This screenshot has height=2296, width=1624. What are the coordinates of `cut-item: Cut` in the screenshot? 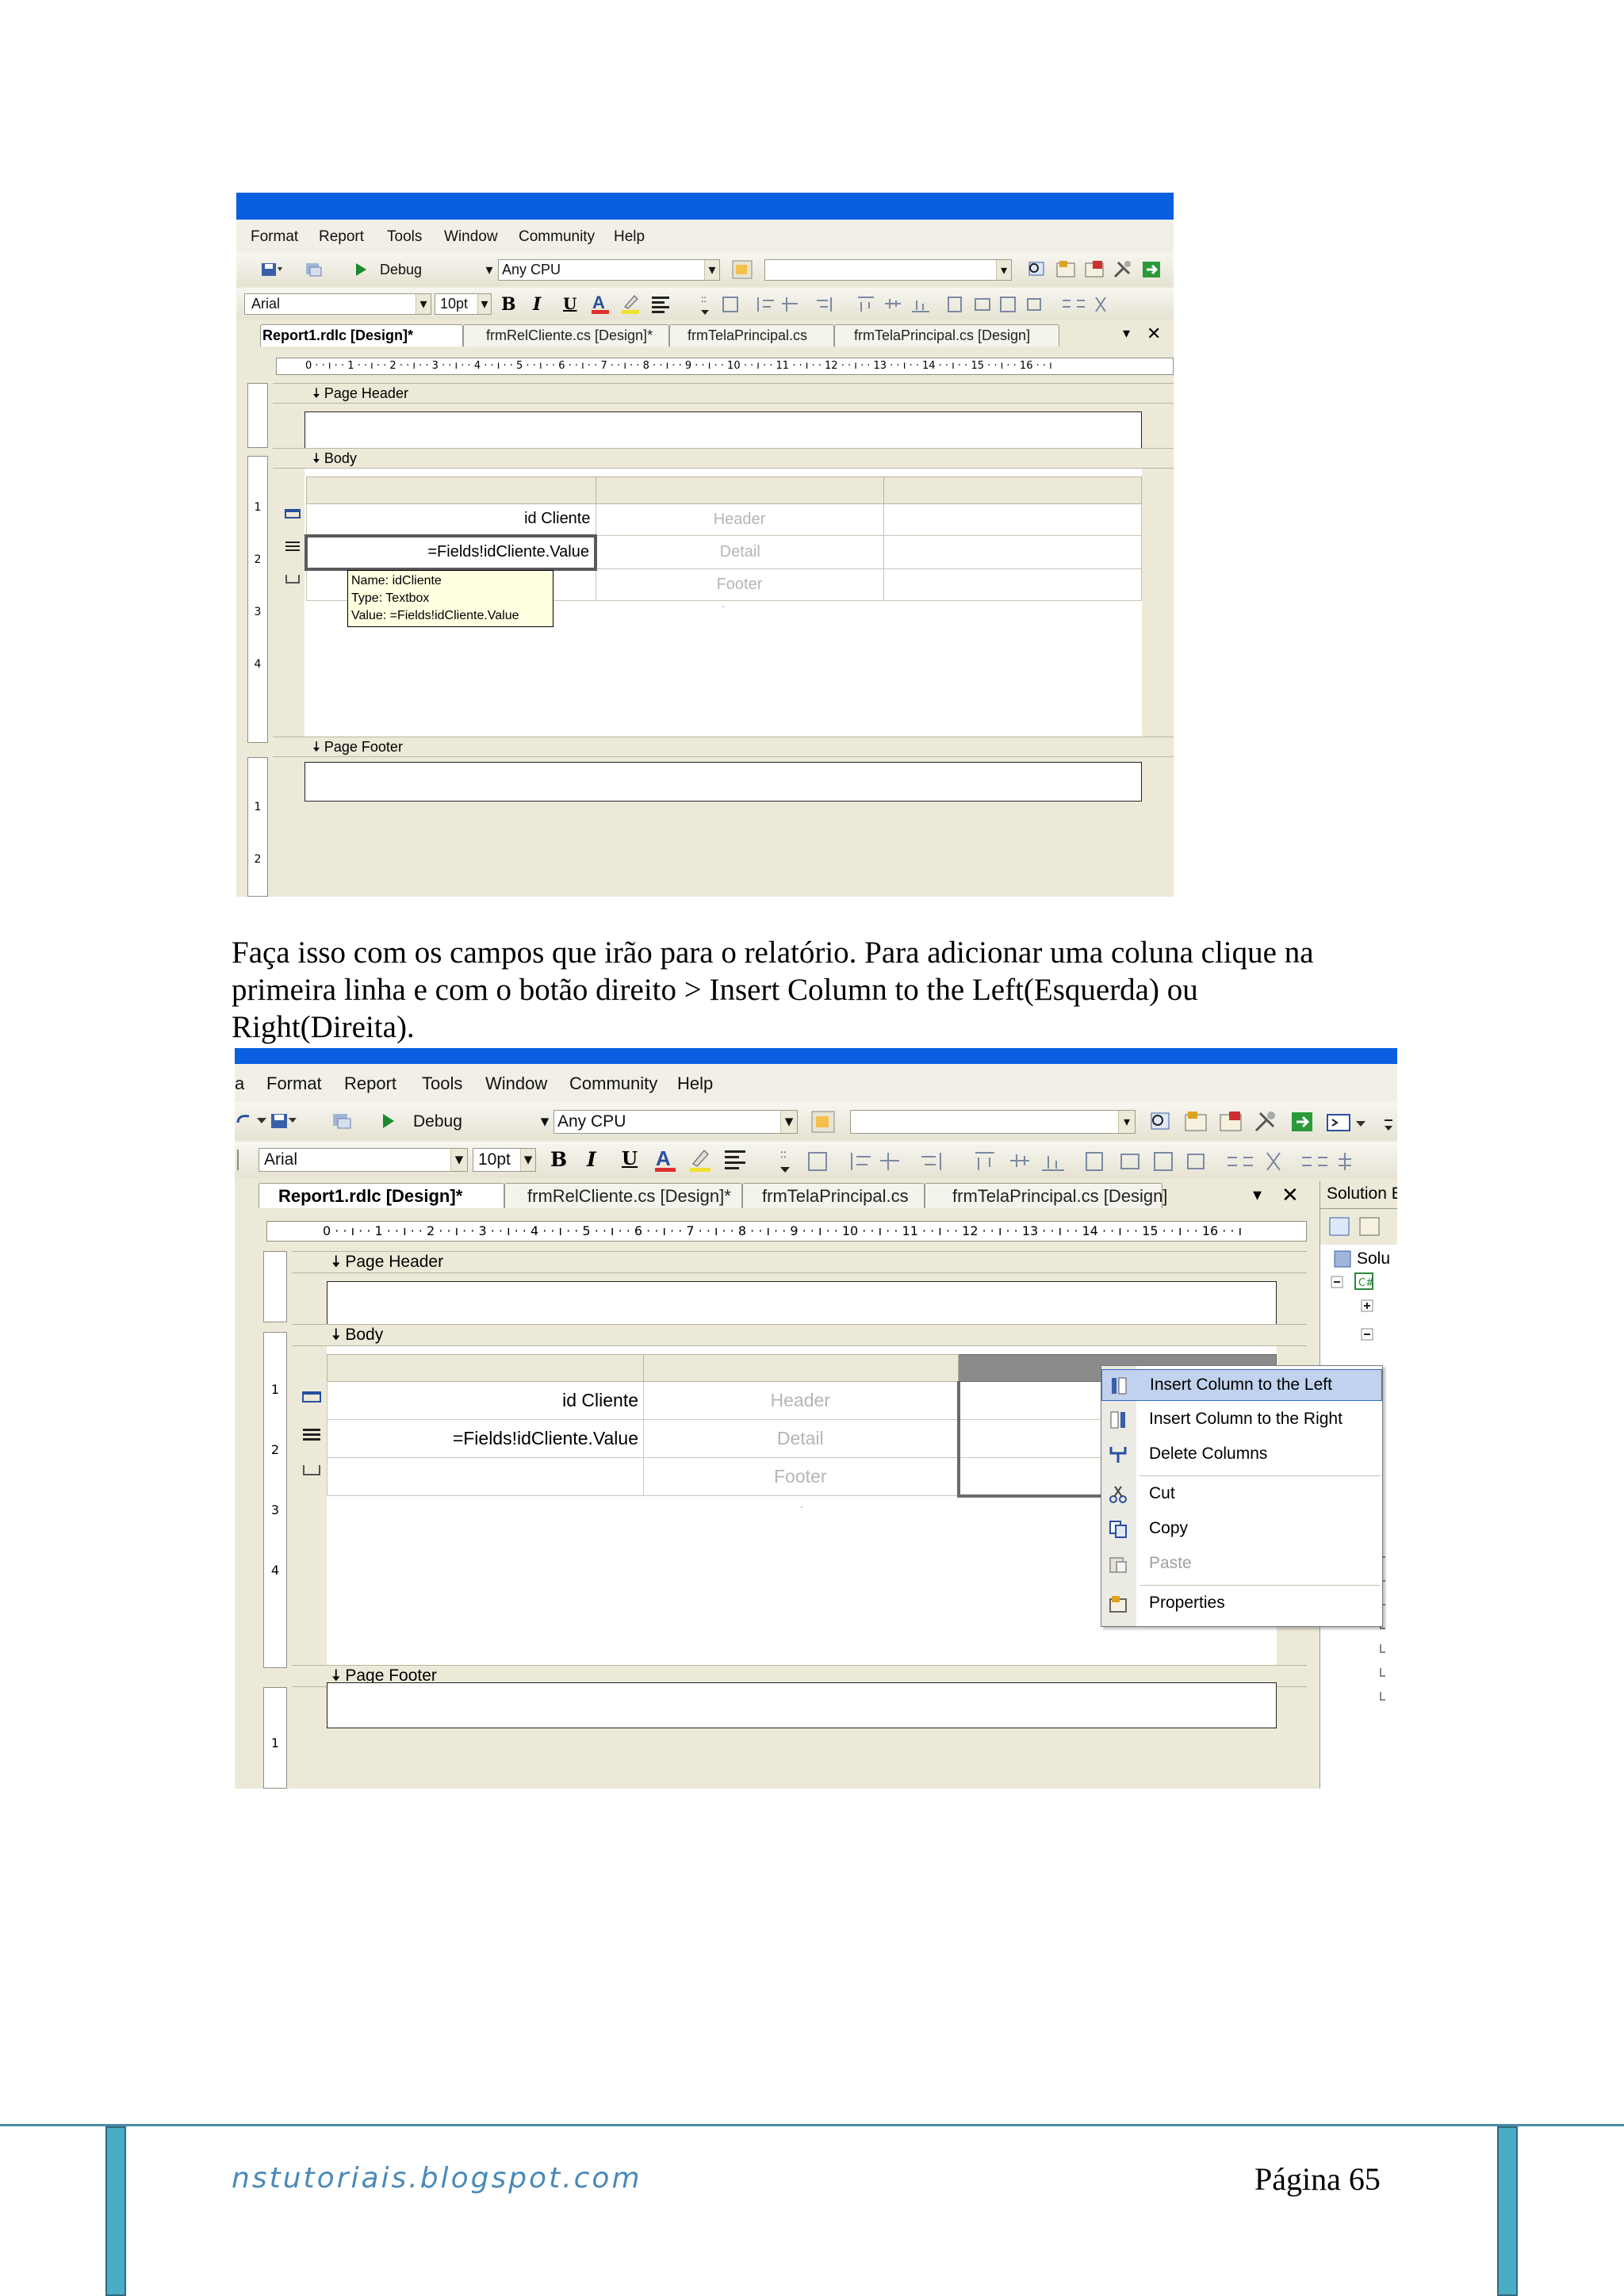 It's located at (1241, 1495).